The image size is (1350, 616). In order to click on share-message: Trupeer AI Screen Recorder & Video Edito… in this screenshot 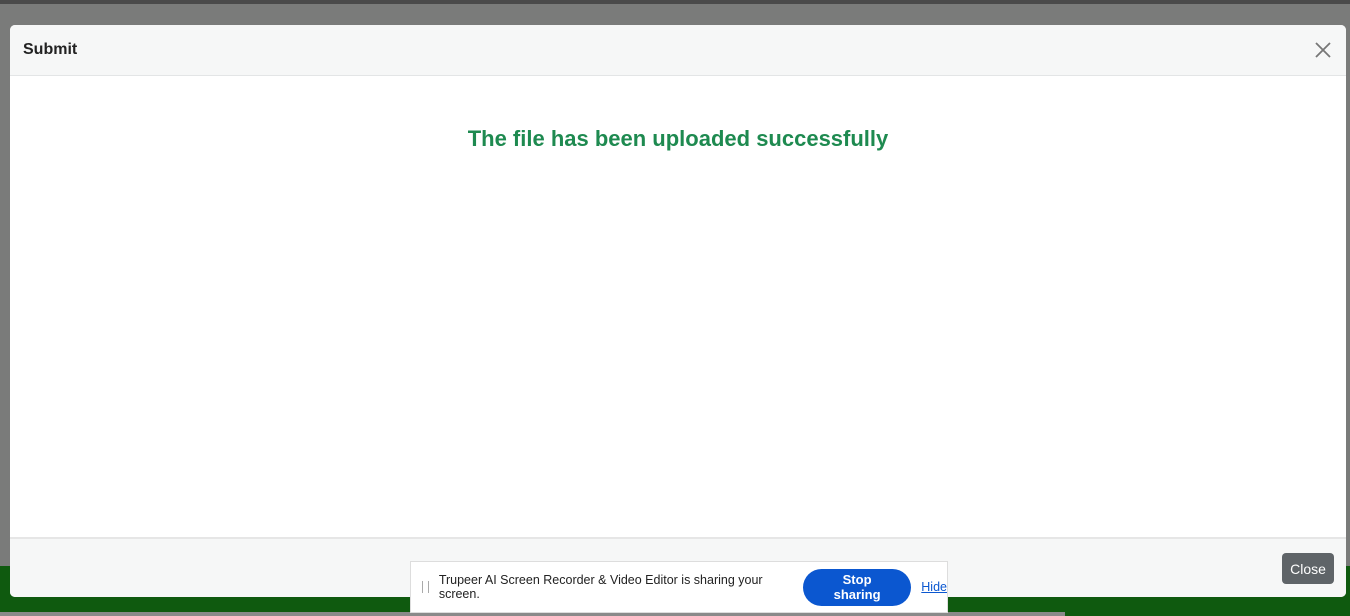, I will do `click(600, 587)`.